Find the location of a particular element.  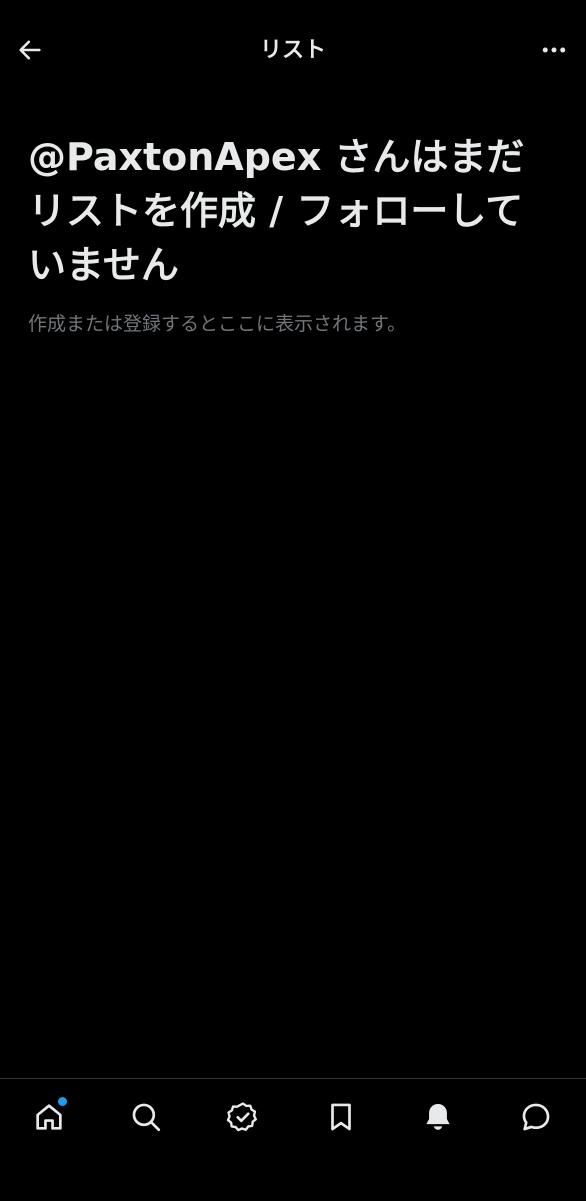

more-horizontal-icon is located at coordinates (554, 50).